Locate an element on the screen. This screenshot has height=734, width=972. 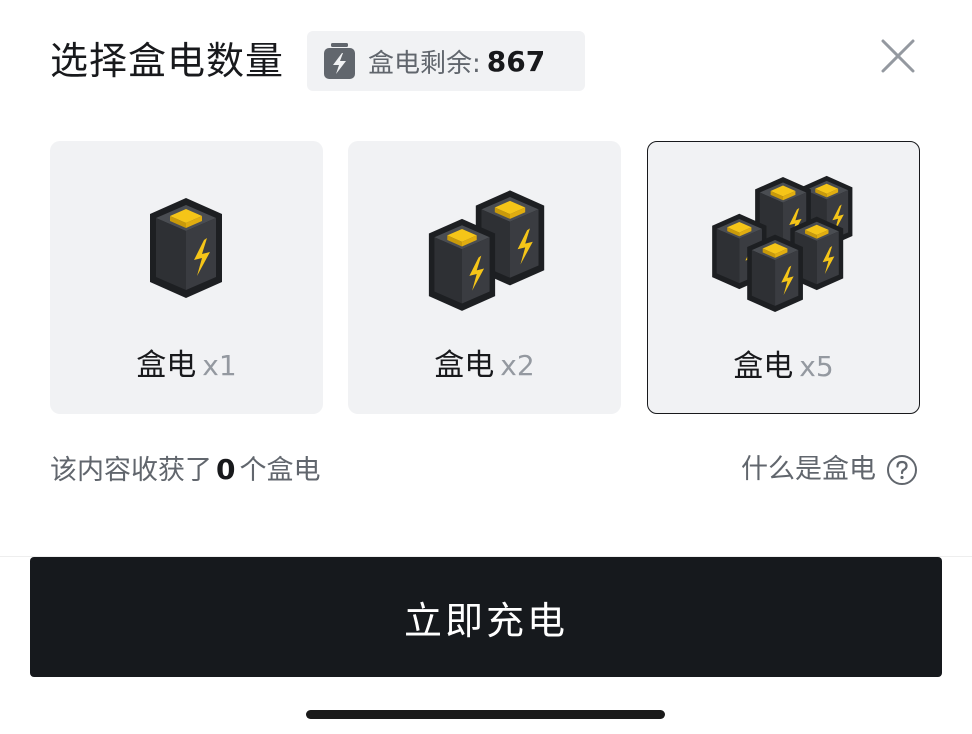
what-is-link: 什么是盒电 is located at coordinates (829, 470).